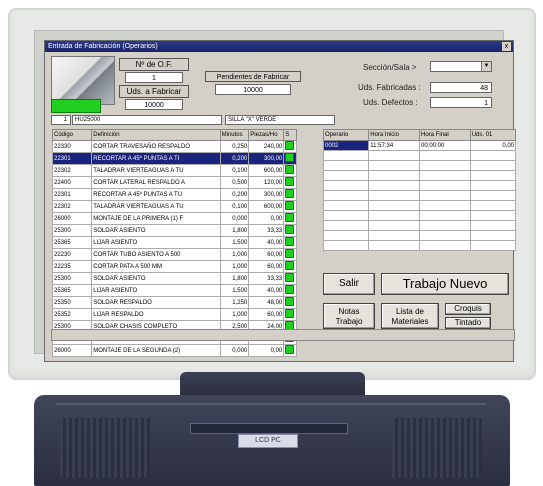 The width and height of the screenshot is (543, 486). Describe the element at coordinates (346, 135) in the screenshot. I see `col-operario: Operario` at that location.